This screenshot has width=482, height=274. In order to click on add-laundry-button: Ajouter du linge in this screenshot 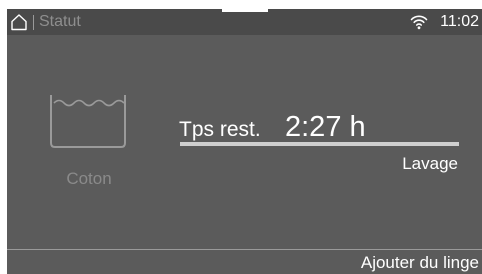, I will do `click(420, 263)`.